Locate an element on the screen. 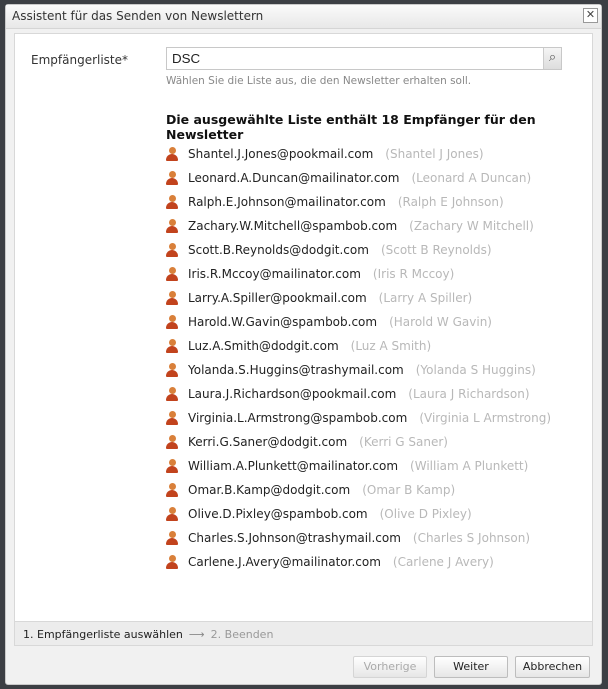 The image size is (608, 689). wizard-steps: 1. Empfängerliste auswählen ⟶ 2. Beenden is located at coordinates (303, 634).